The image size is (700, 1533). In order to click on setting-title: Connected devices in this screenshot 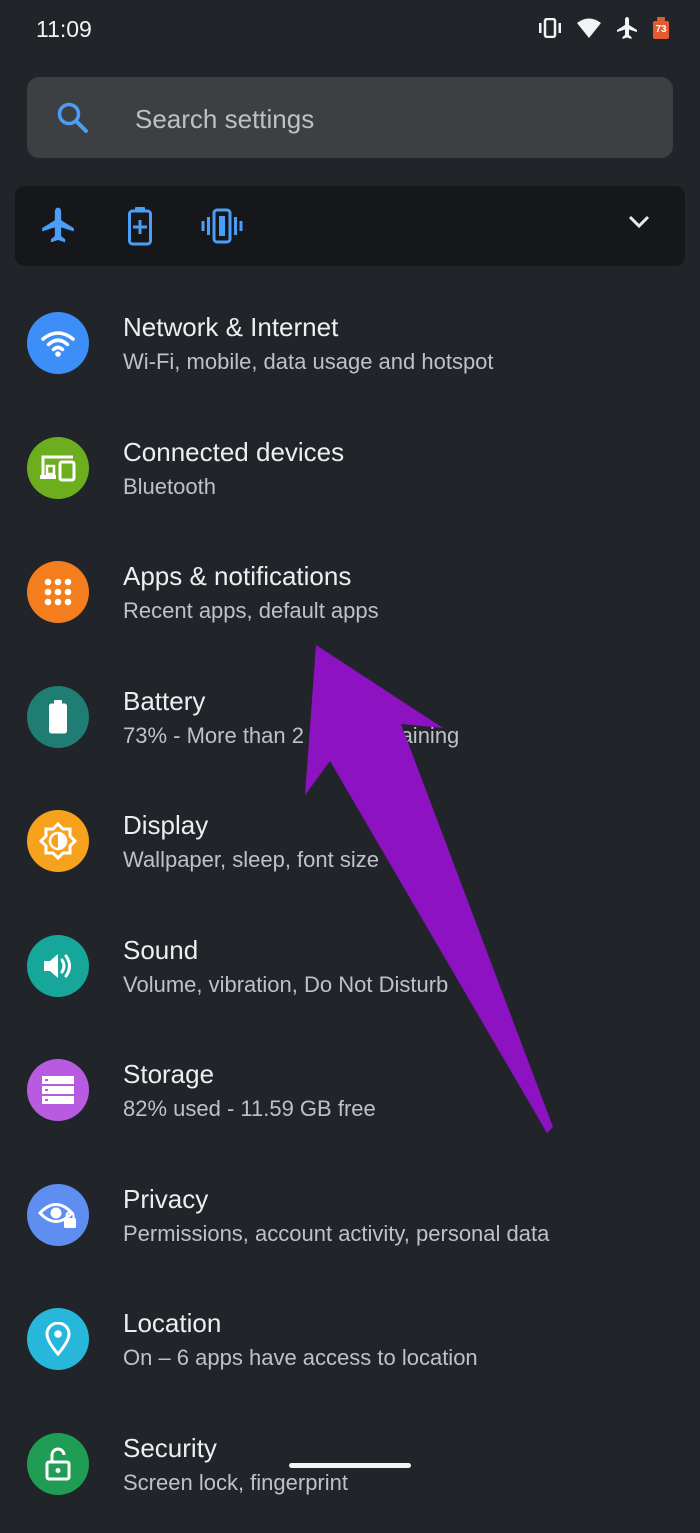, I will do `click(233, 452)`.